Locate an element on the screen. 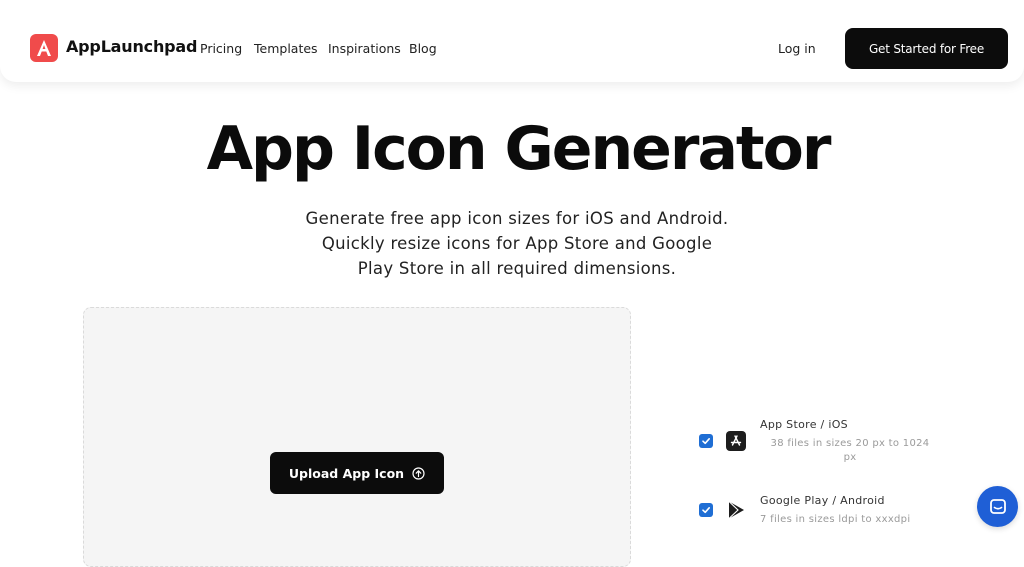  google-play-description: 7 files in sizes ldpi to xxxdpi is located at coordinates (835, 520).